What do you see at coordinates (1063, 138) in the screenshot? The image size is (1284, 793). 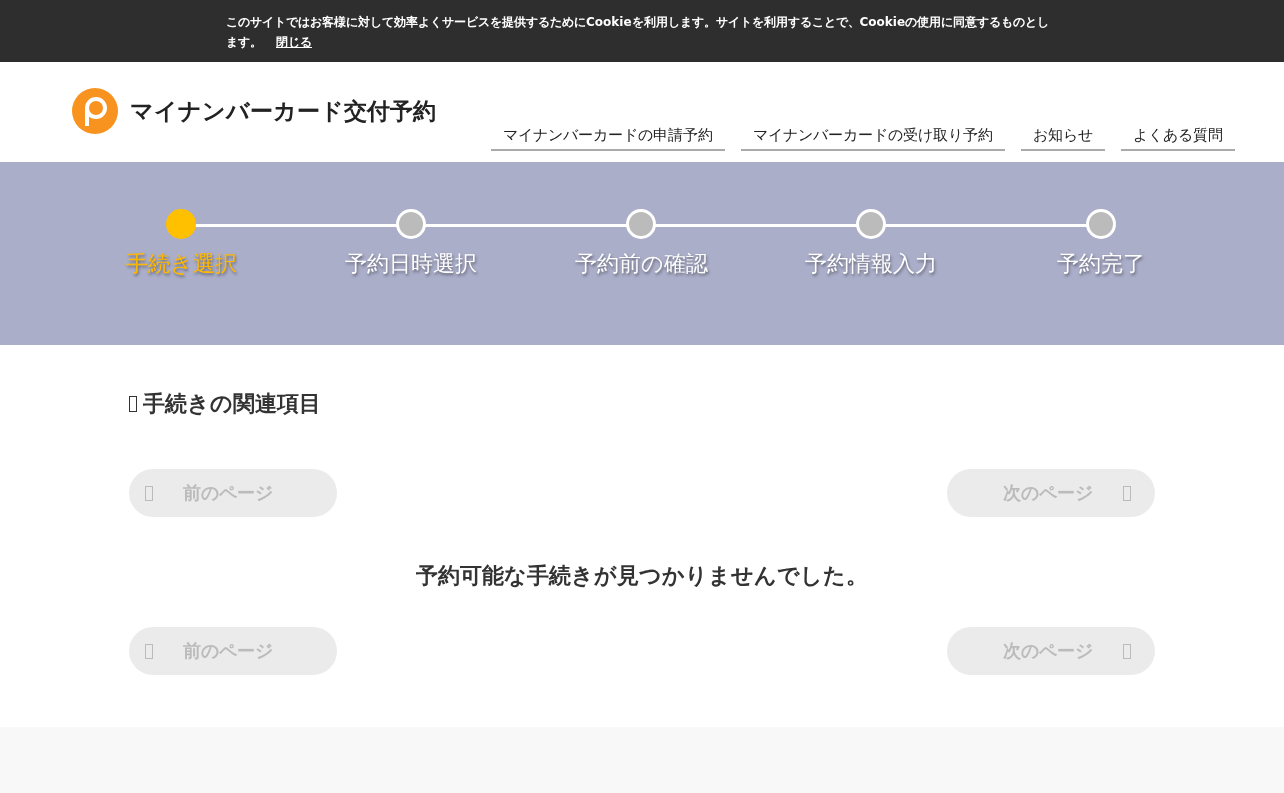 I see `nav-link: お知らせ` at bounding box center [1063, 138].